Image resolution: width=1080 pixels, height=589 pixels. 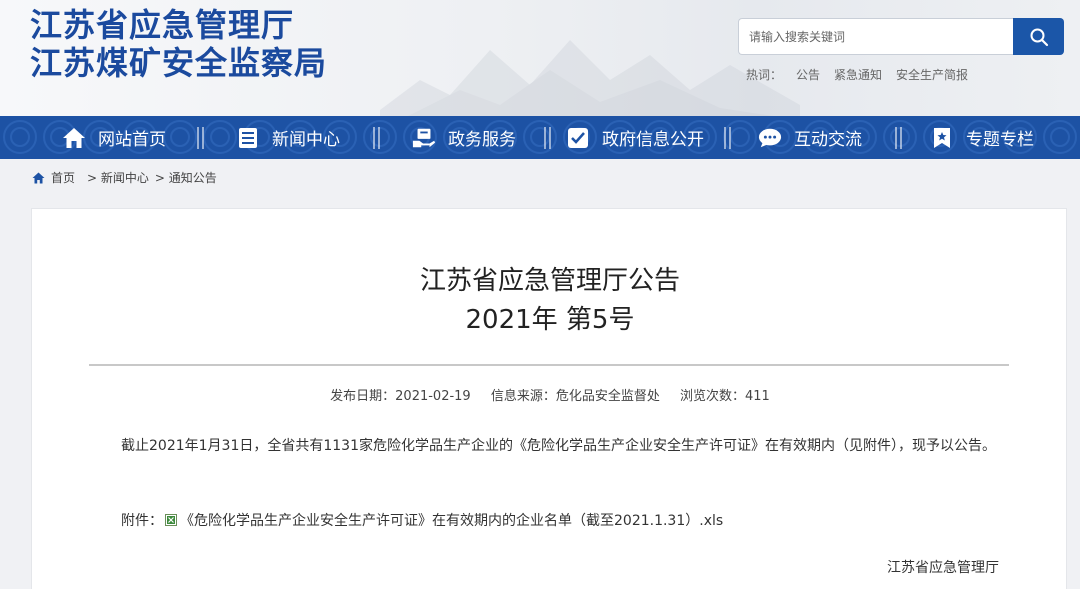 I want to click on service-icon, so click(x=424, y=138).